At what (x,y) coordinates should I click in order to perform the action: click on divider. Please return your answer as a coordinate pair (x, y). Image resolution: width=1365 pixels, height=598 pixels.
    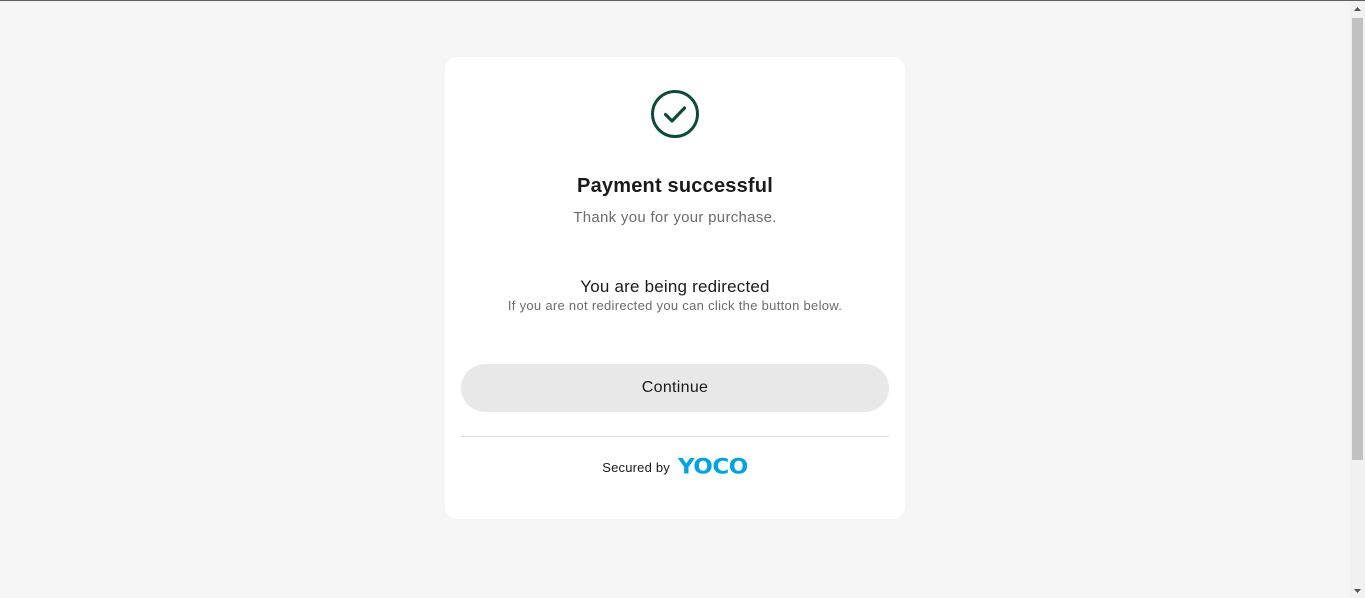
    Looking at the image, I should click on (675, 436).